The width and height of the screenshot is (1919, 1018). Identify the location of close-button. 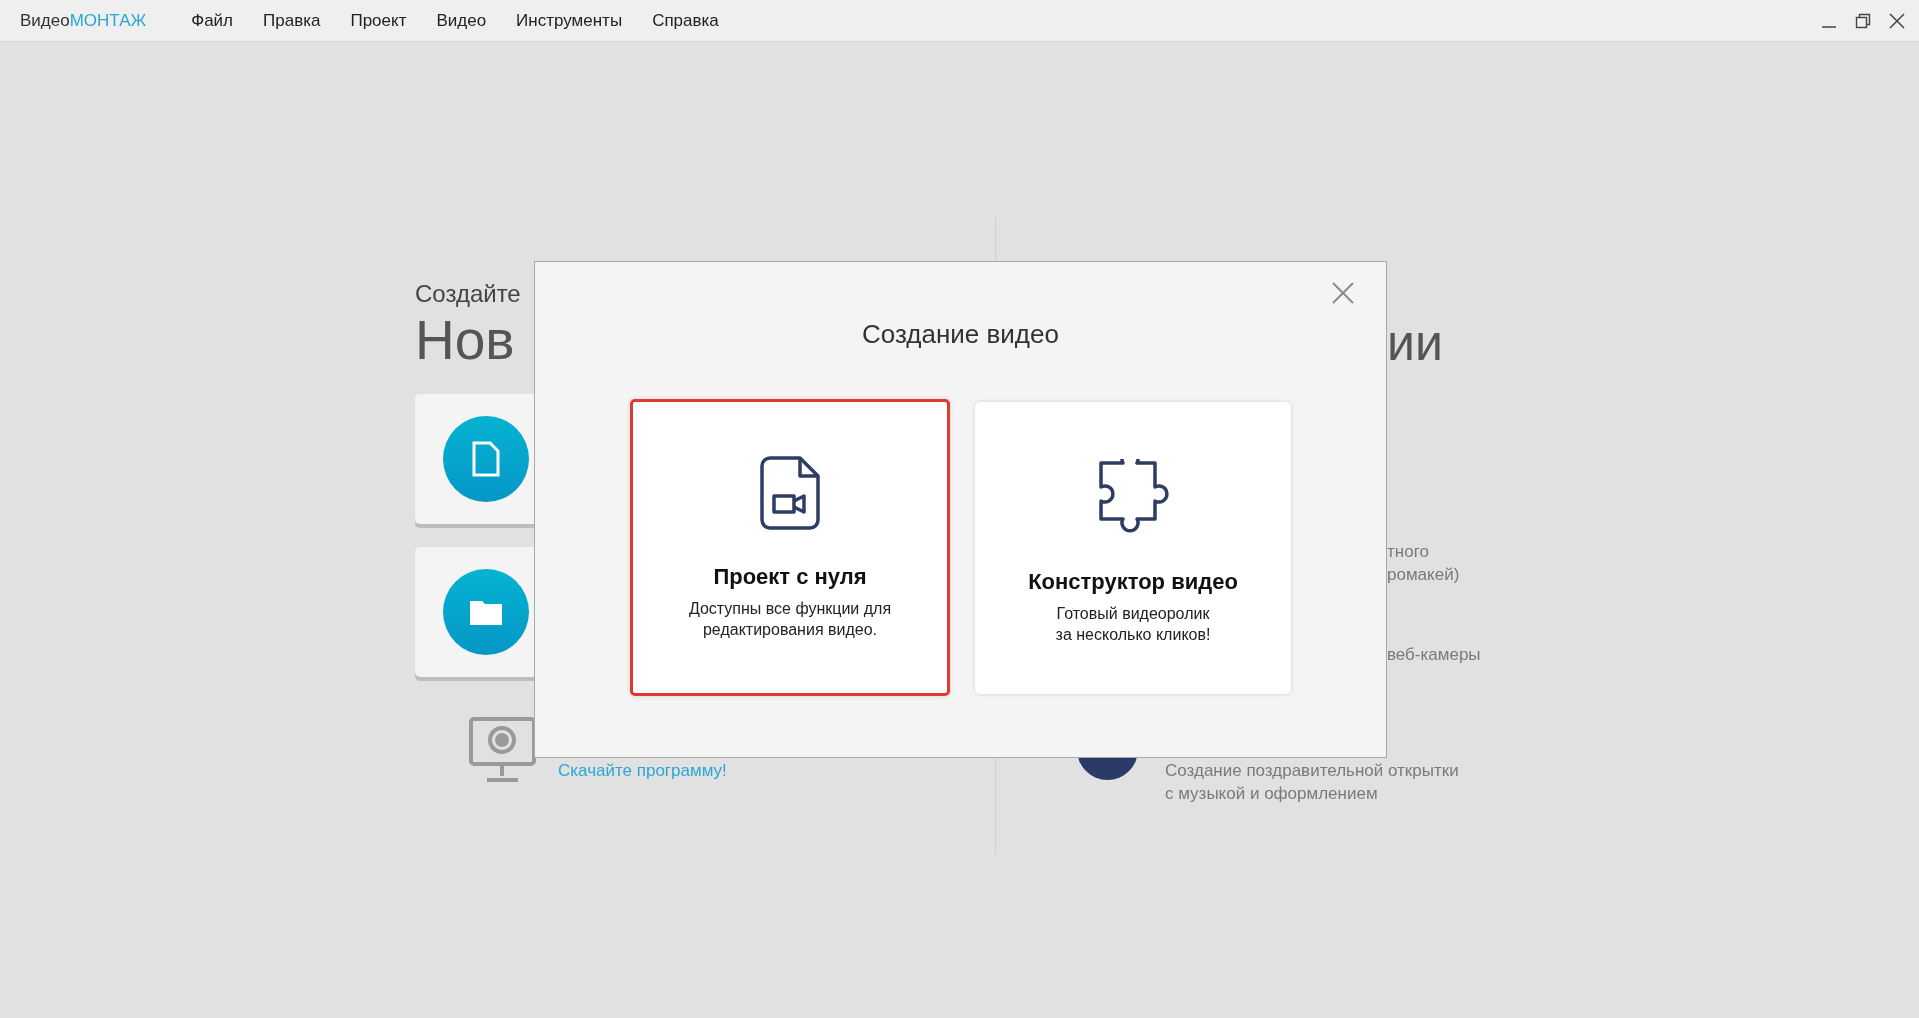
(1343, 293).